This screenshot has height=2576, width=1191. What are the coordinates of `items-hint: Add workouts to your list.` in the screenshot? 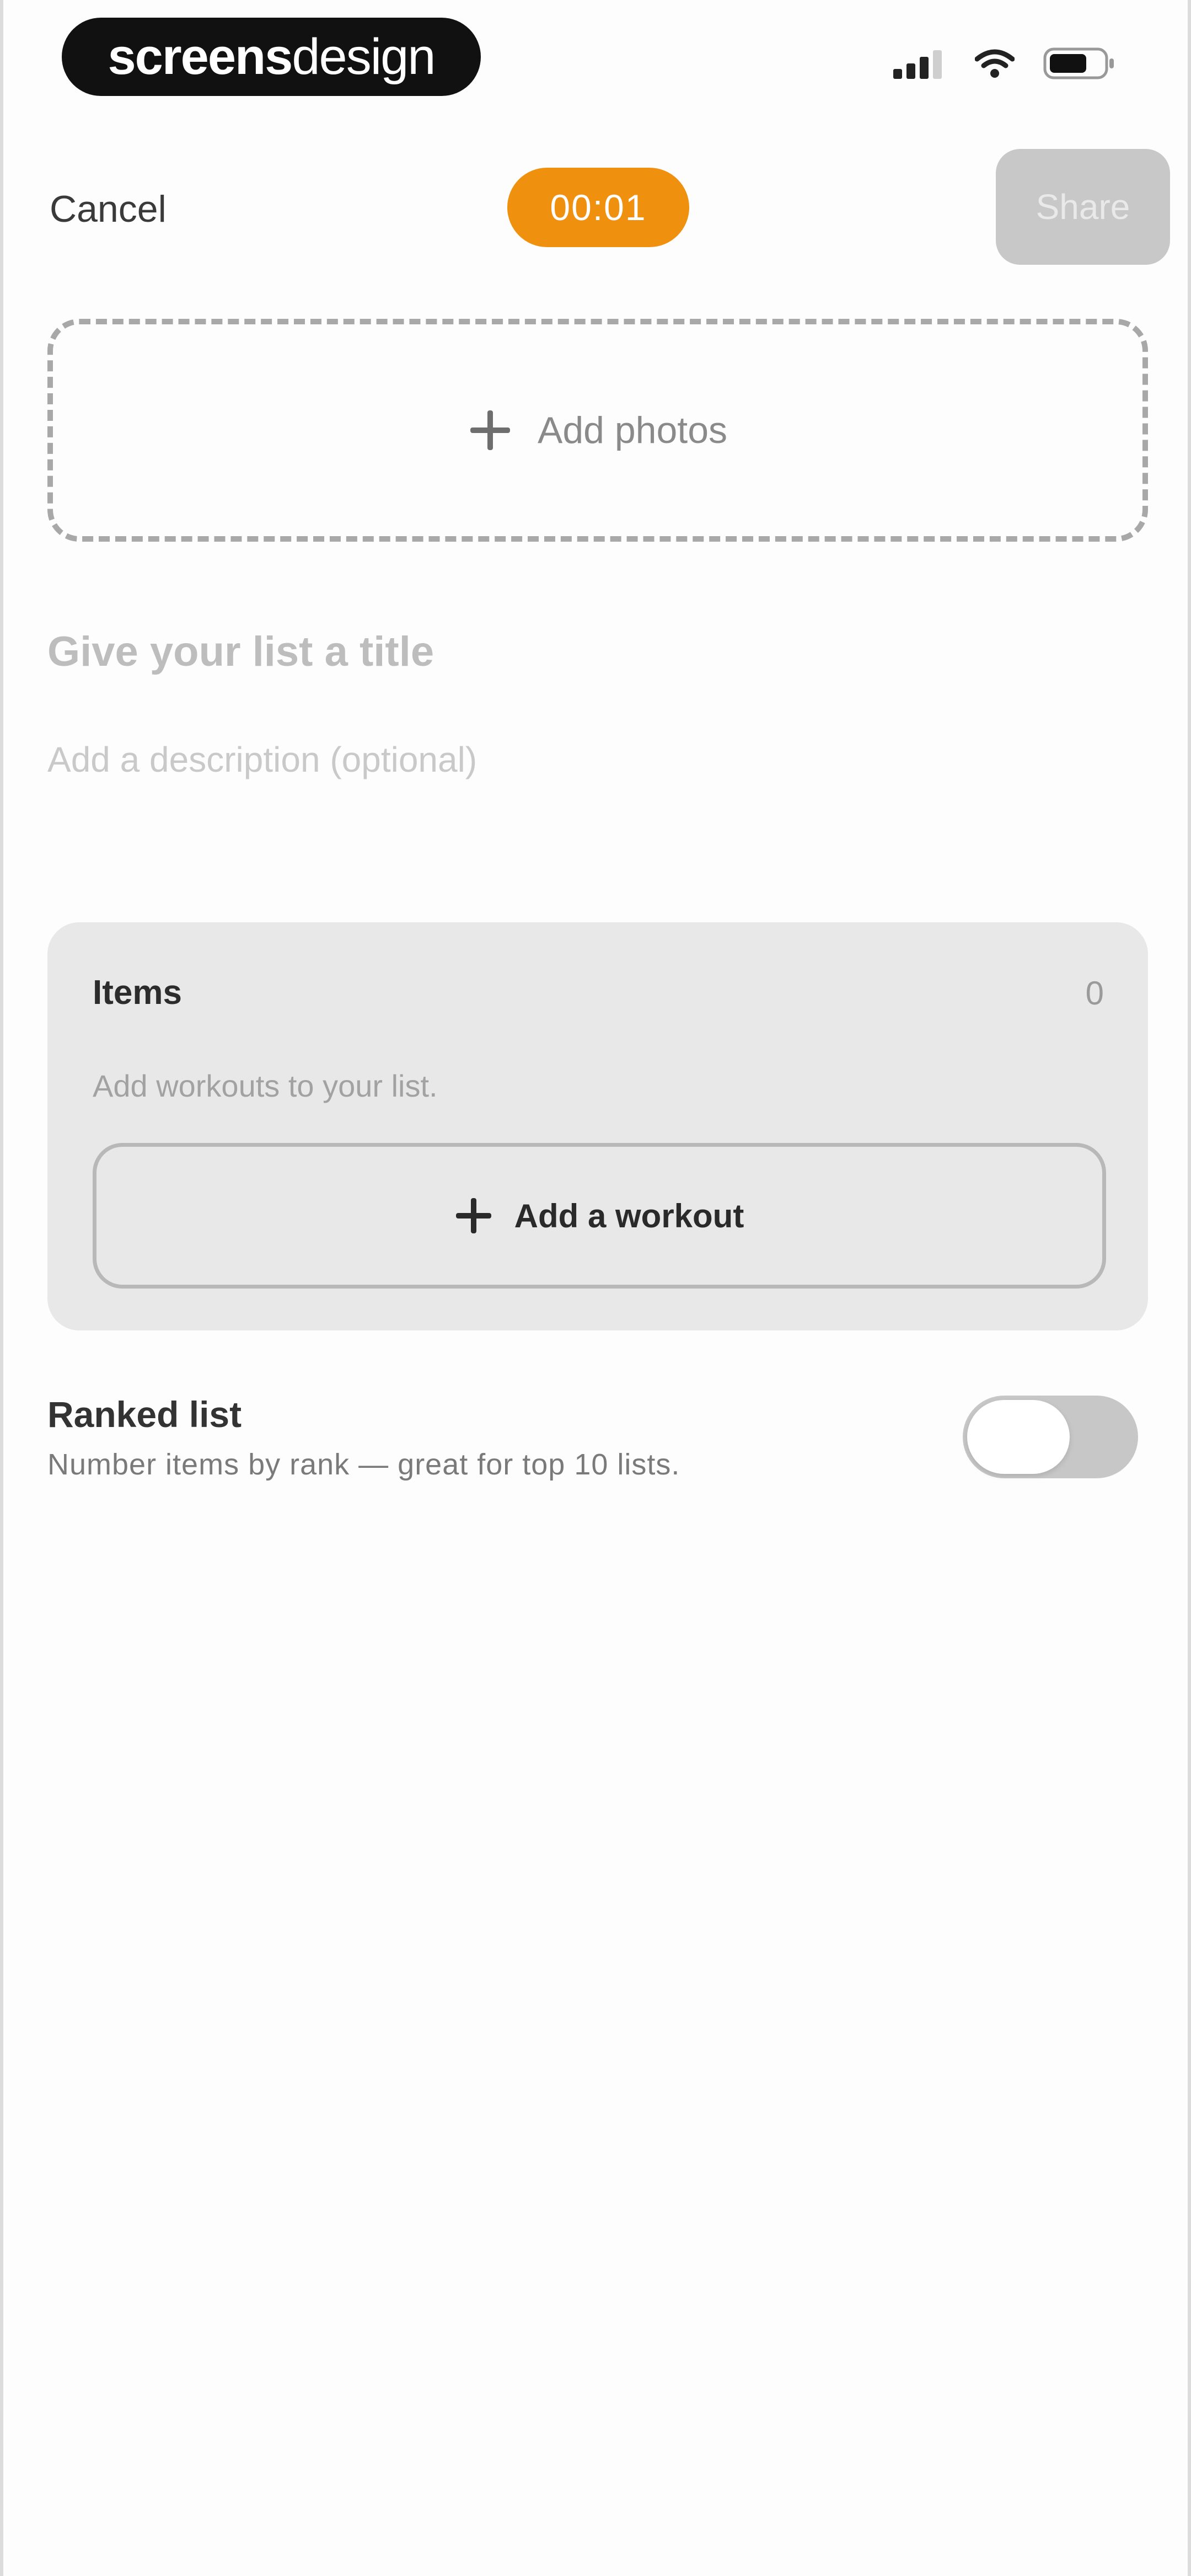 It's located at (265, 1085).